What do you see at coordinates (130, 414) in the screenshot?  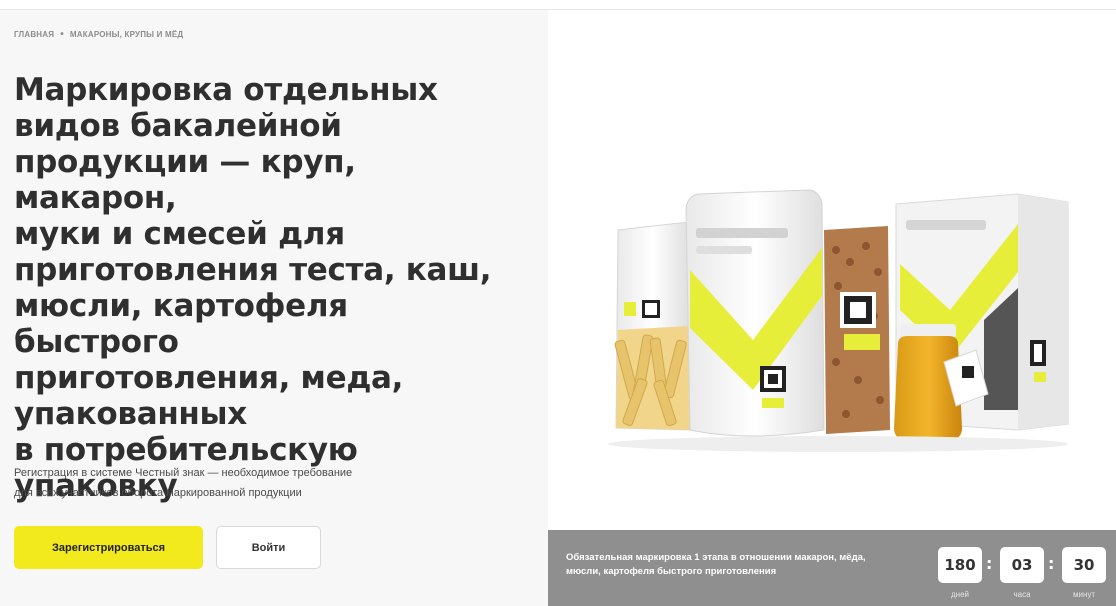 I see `page-title-line: упакованных` at bounding box center [130, 414].